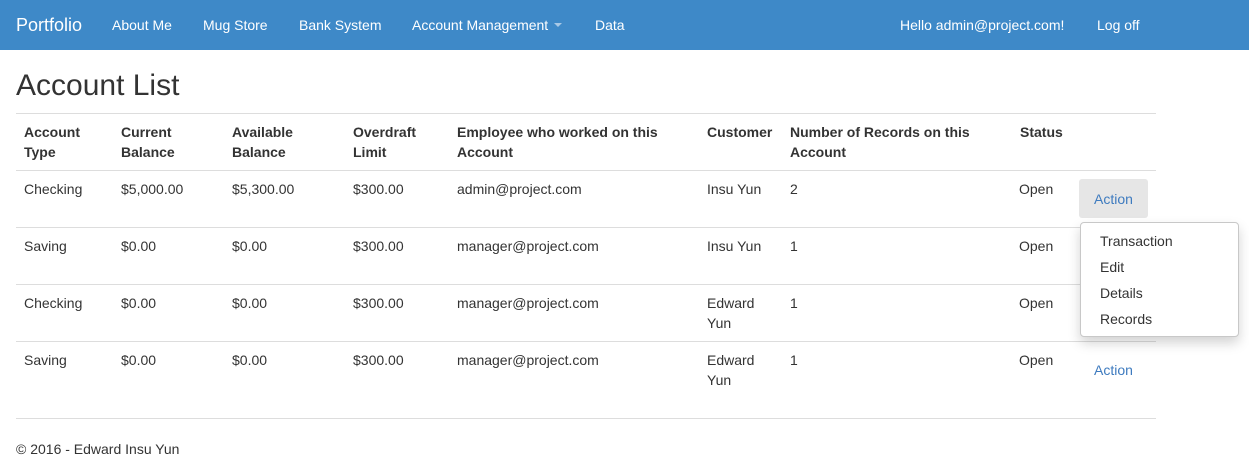  I want to click on nav-about-me: About Me, so click(142, 25).